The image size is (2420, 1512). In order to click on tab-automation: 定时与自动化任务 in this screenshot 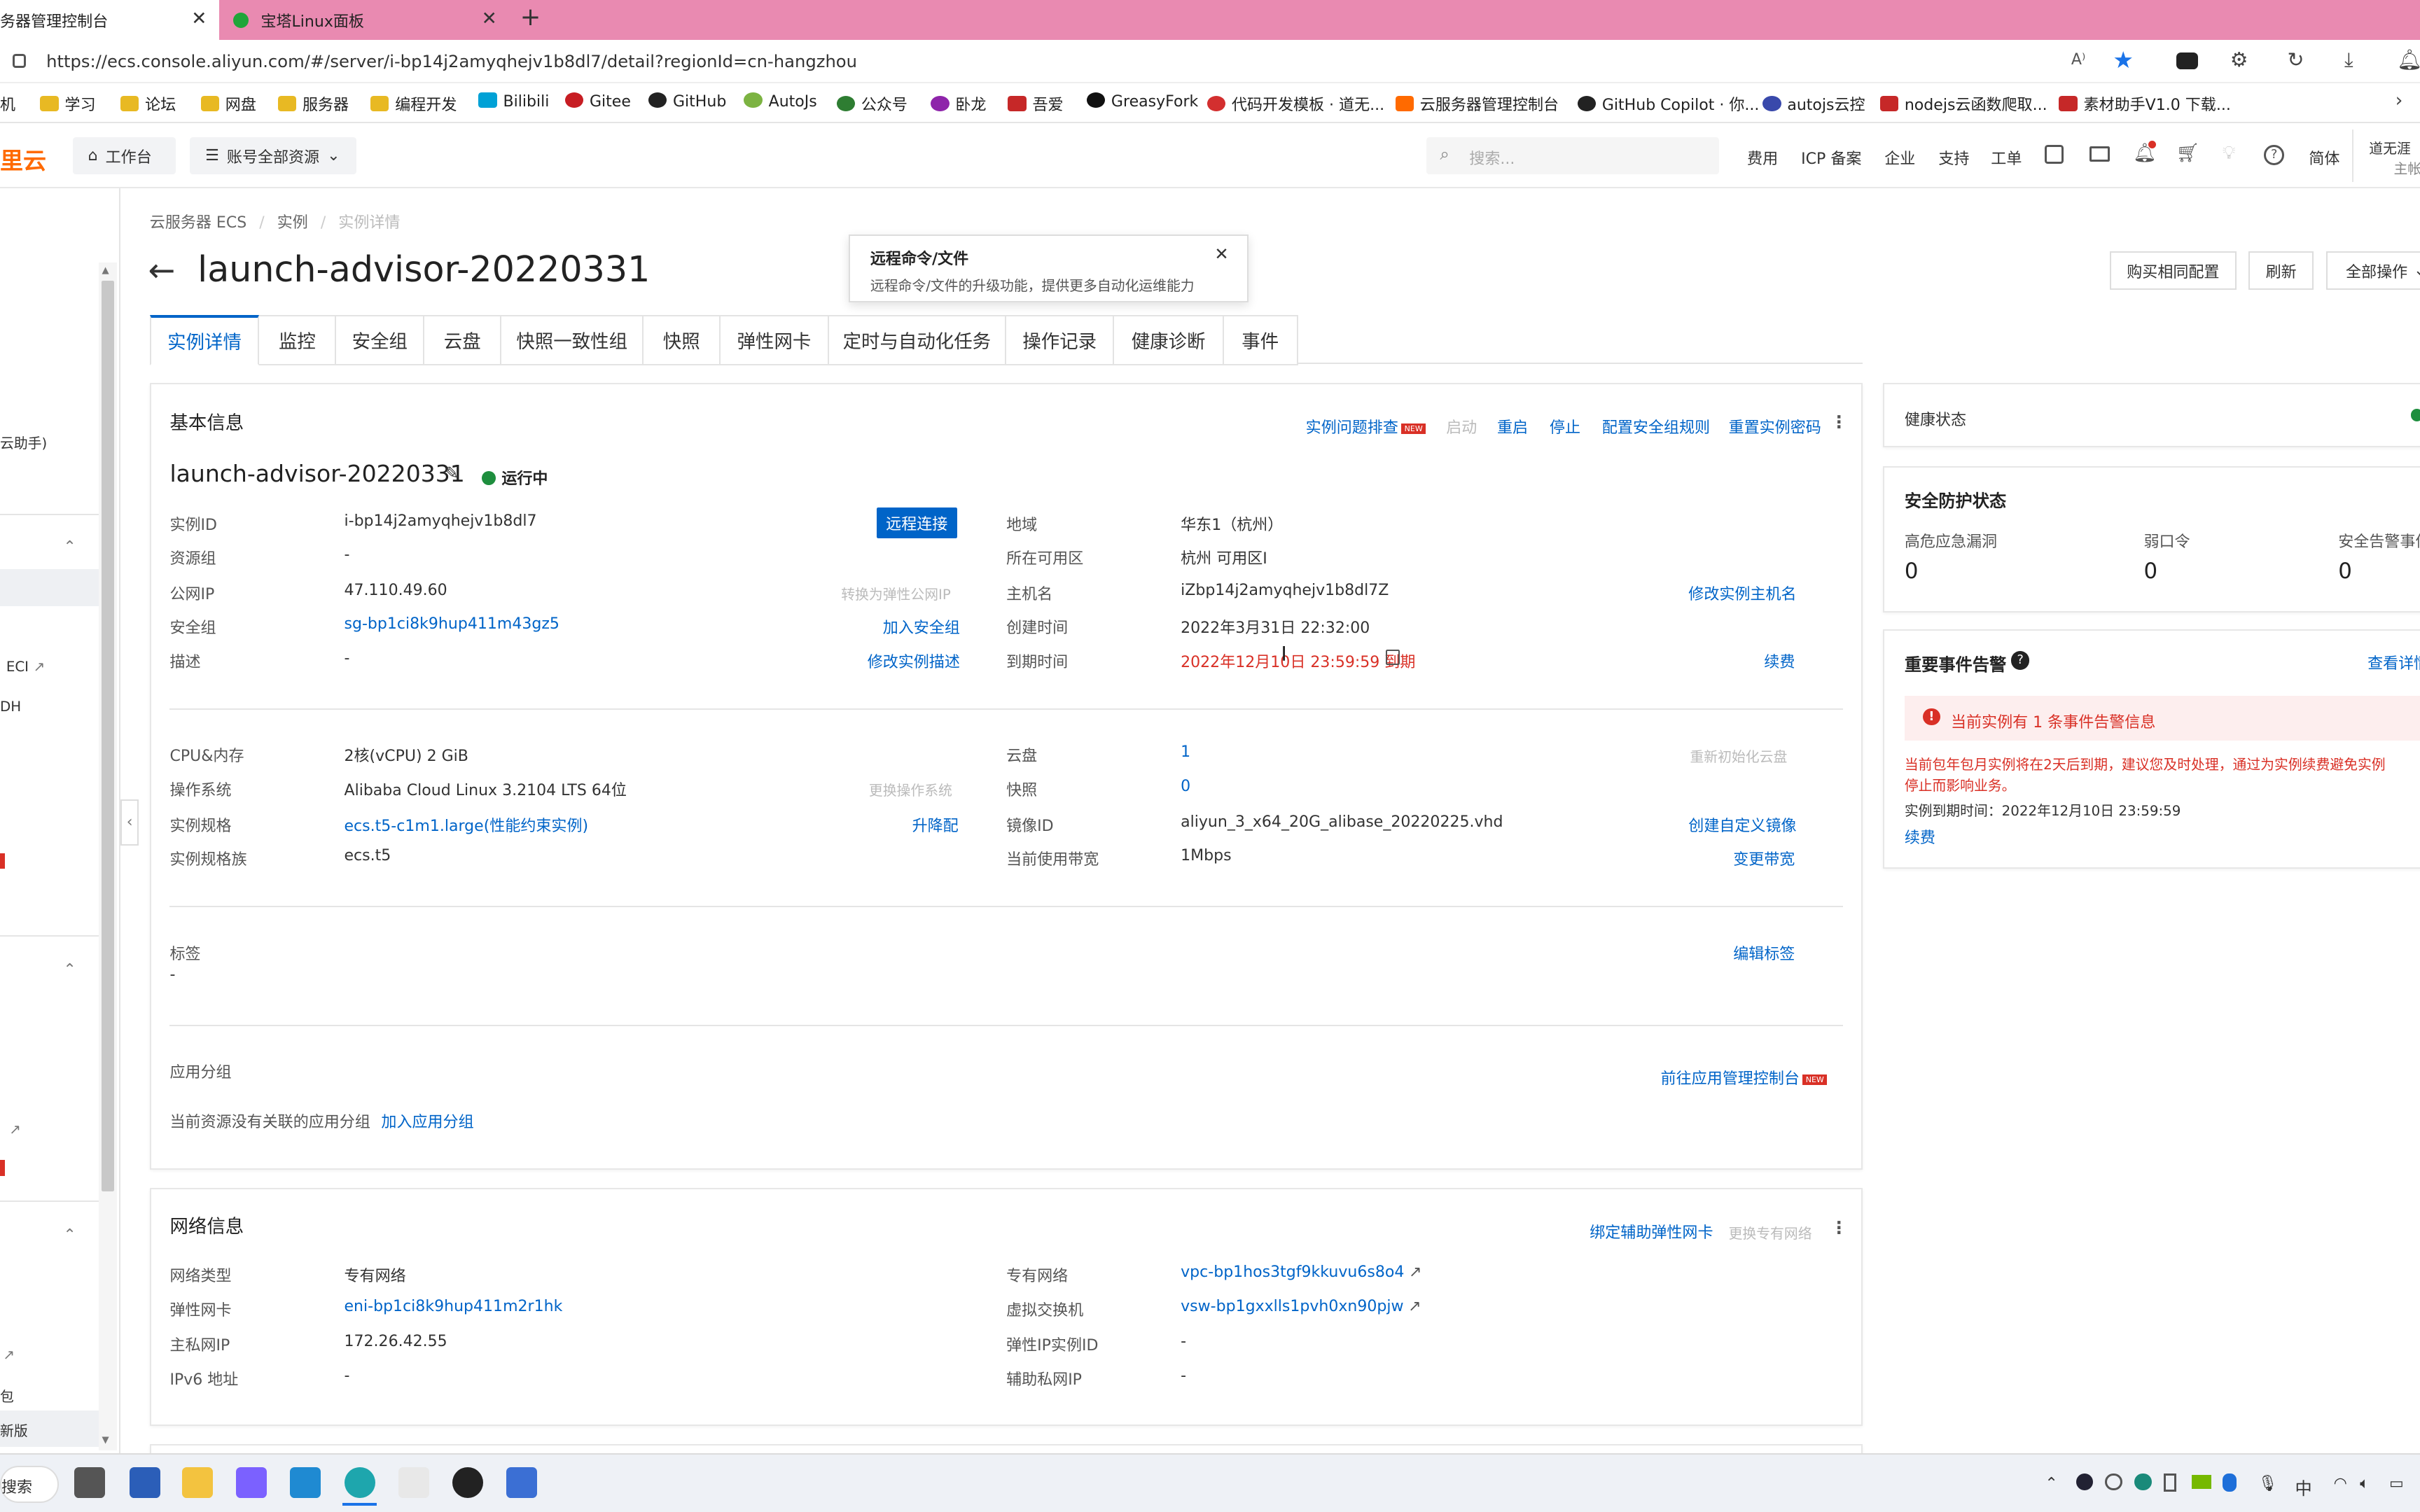, I will do `click(917, 340)`.